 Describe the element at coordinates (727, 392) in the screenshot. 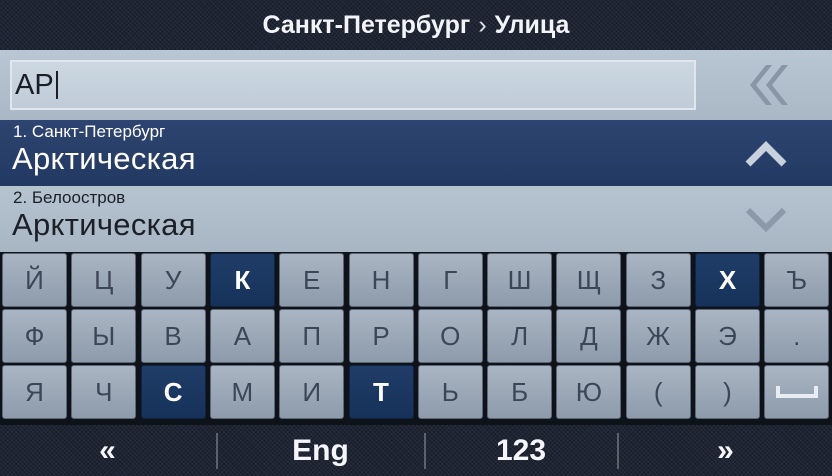

I see `key: )` at that location.